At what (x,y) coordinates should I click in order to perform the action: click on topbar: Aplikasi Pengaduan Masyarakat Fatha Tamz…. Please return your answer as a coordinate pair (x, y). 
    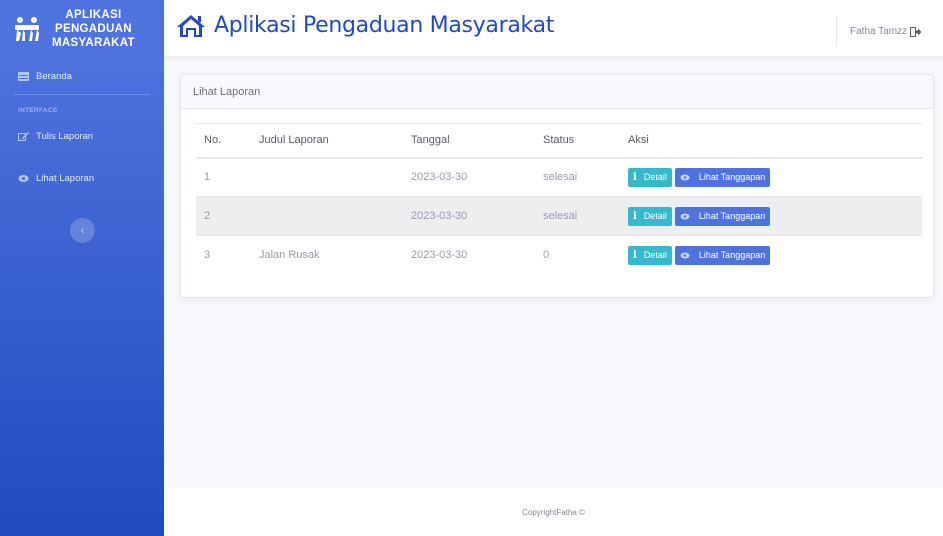
    Looking at the image, I should click on (553, 28).